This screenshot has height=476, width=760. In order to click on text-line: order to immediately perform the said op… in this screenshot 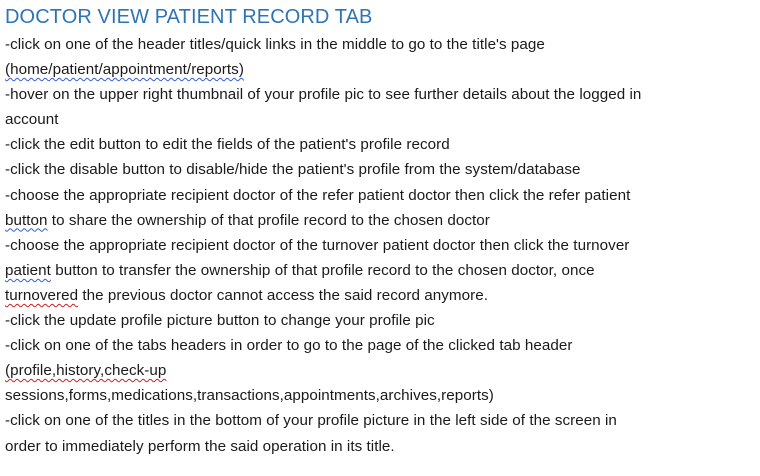, I will do `click(200, 446)`.